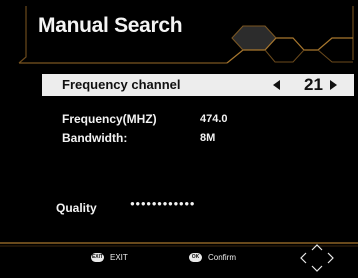 The image size is (358, 278). What do you see at coordinates (163, 203) in the screenshot?
I see `quality-meter: ●●●●●●●●●●●●` at bounding box center [163, 203].